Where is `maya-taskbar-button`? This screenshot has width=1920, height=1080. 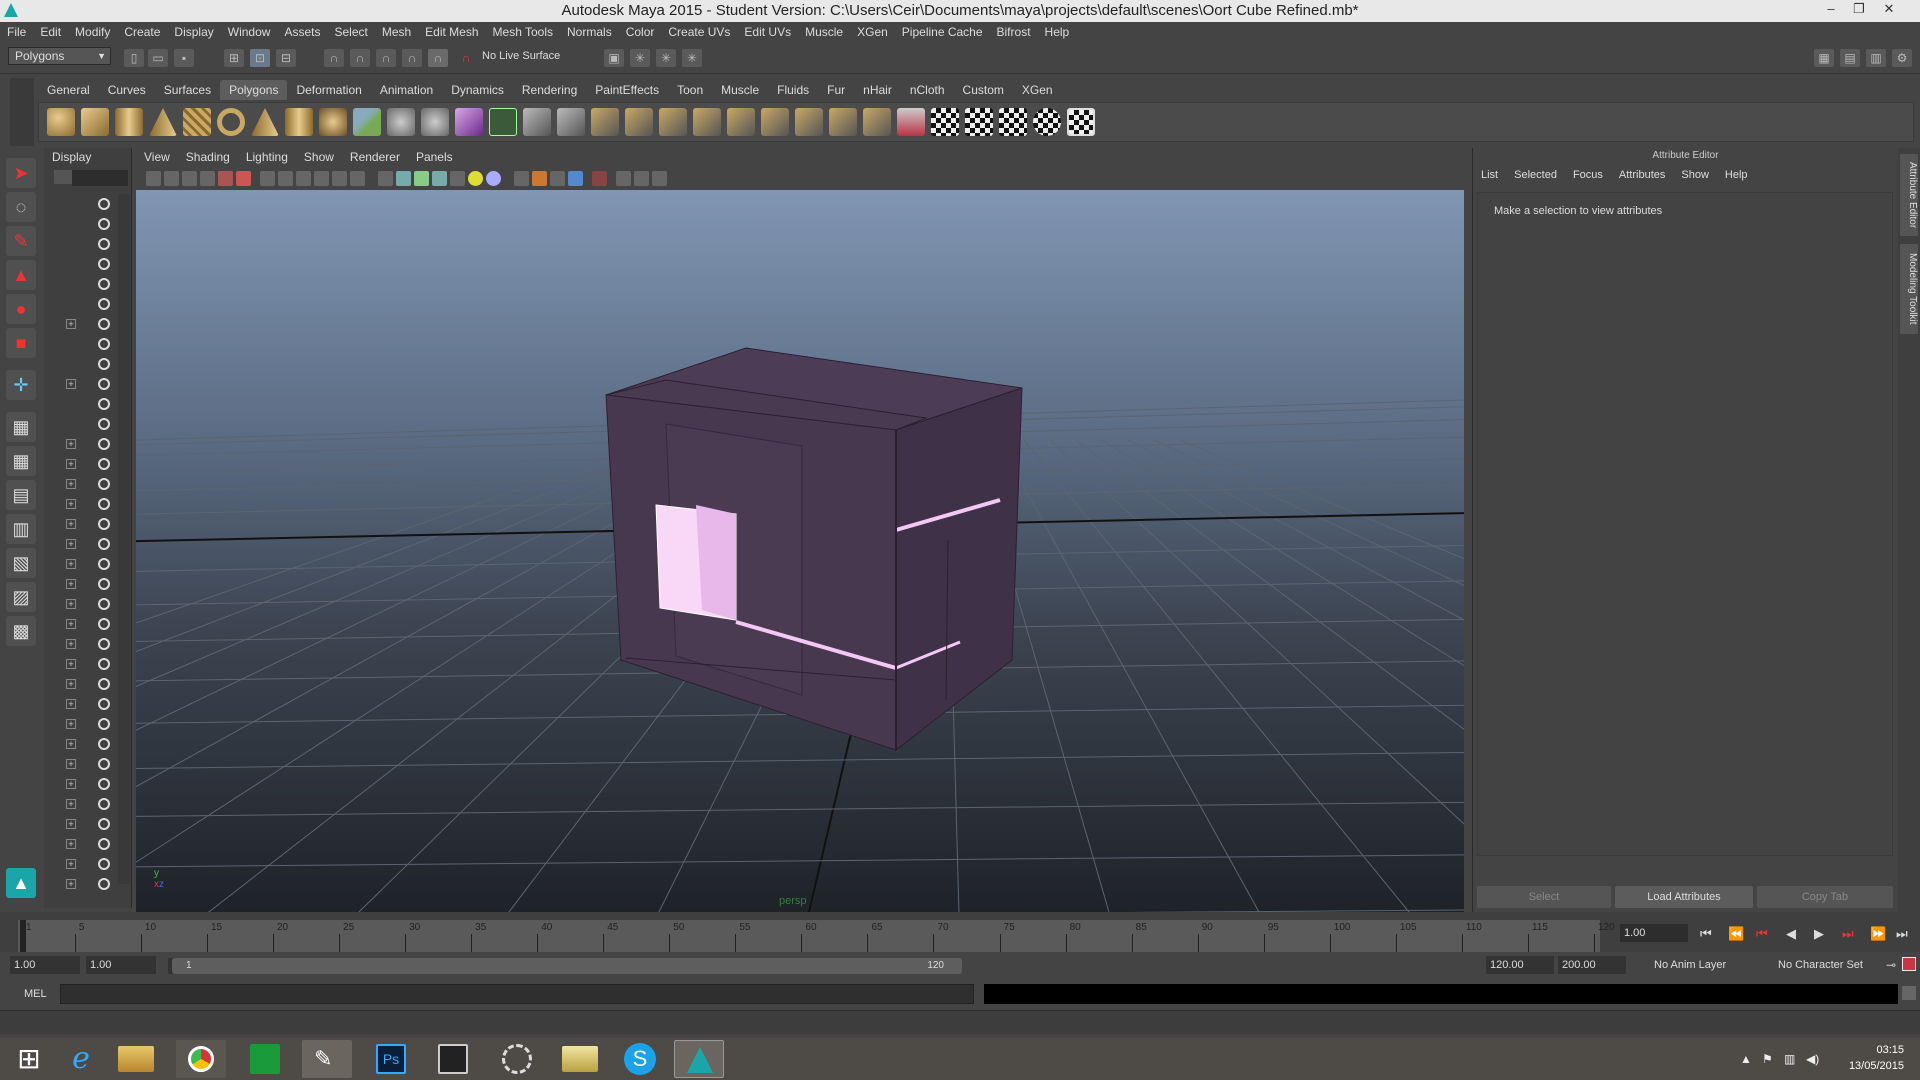
maya-taskbar-button is located at coordinates (699, 1059).